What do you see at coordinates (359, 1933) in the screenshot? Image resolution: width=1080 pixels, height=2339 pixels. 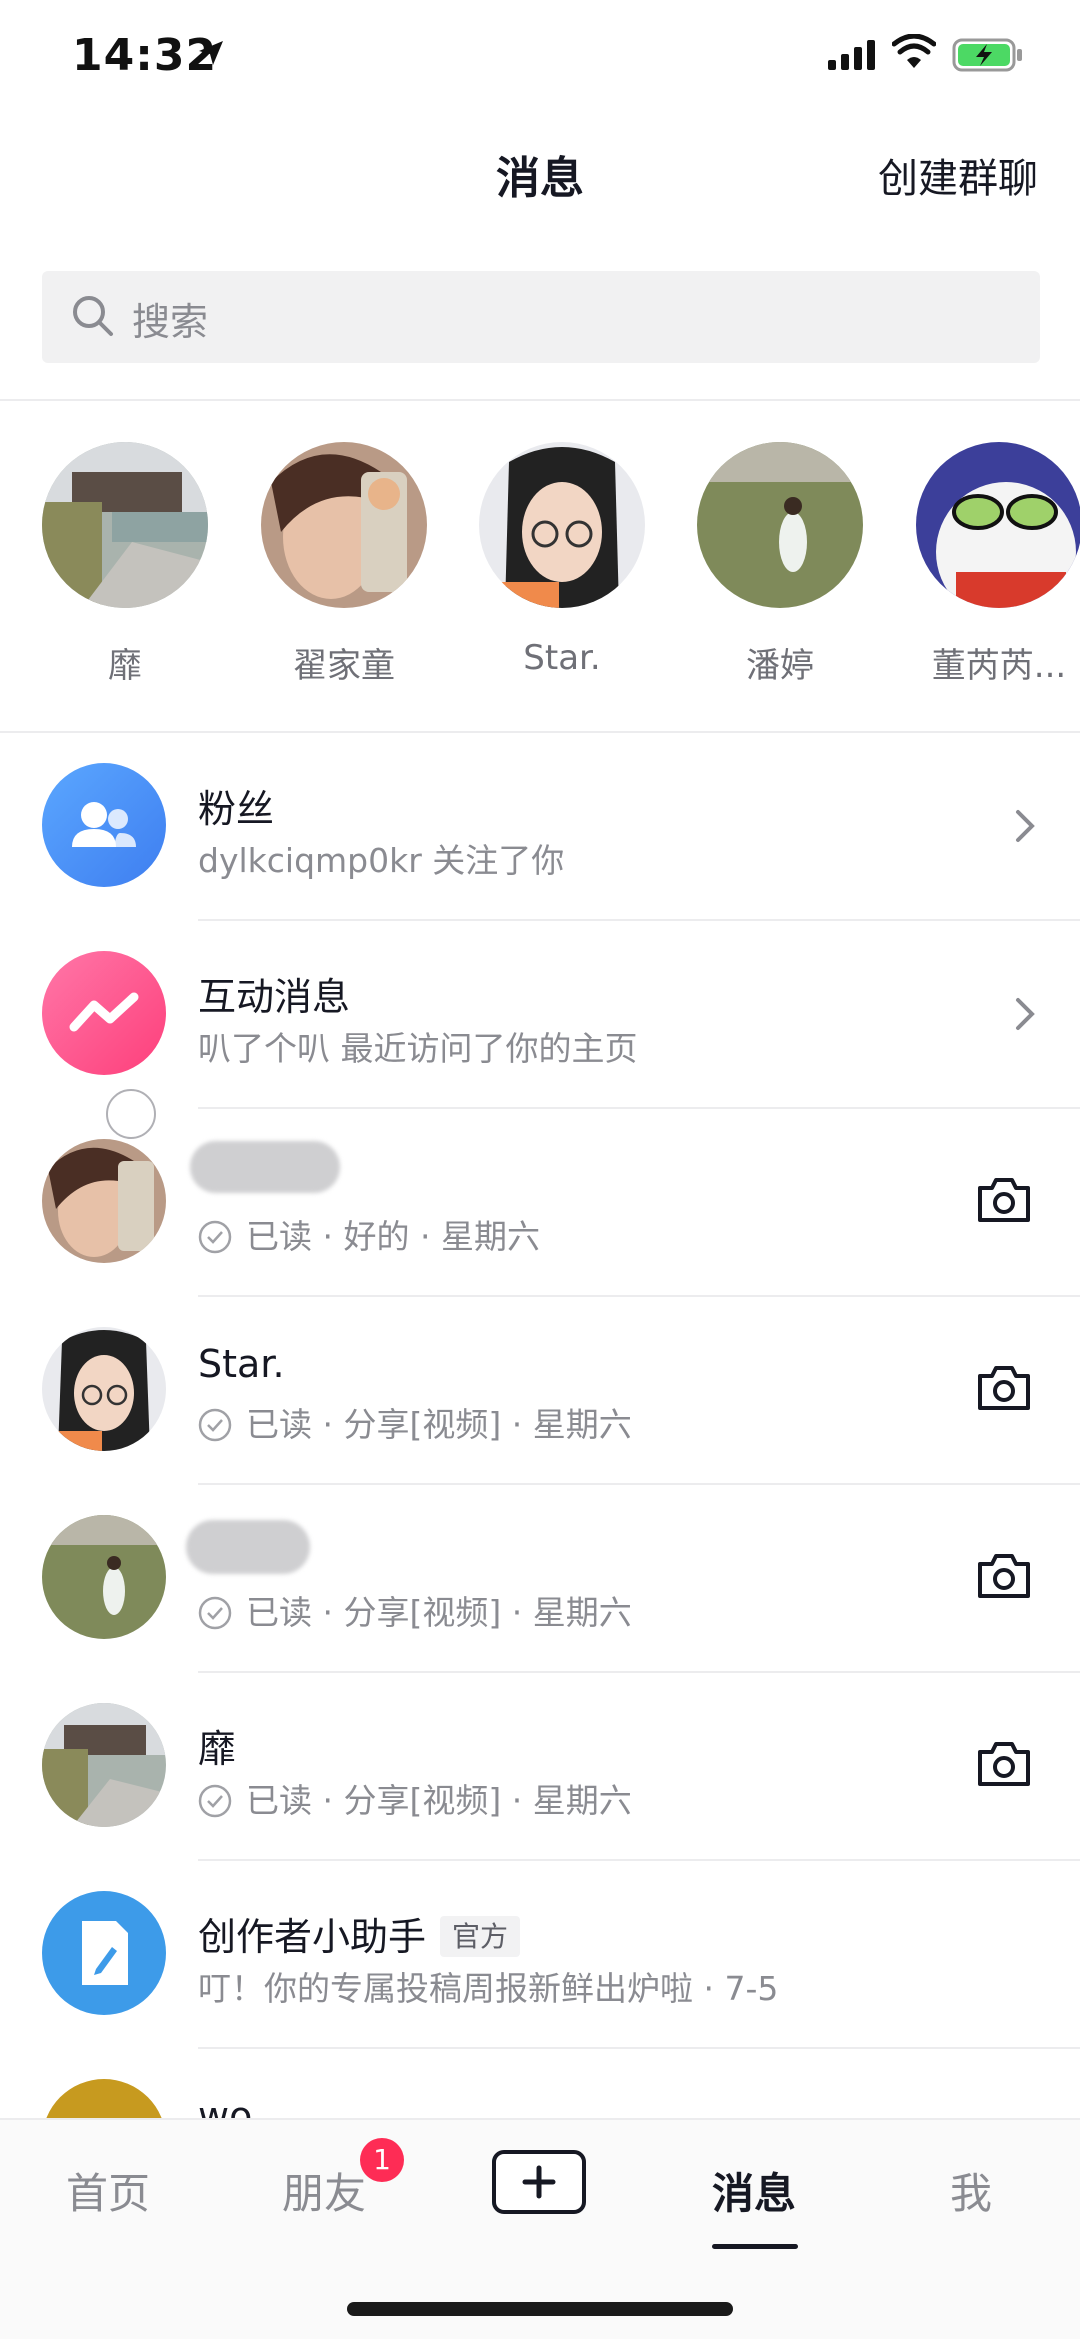 I see `row-title: 创作者小助手 官方` at bounding box center [359, 1933].